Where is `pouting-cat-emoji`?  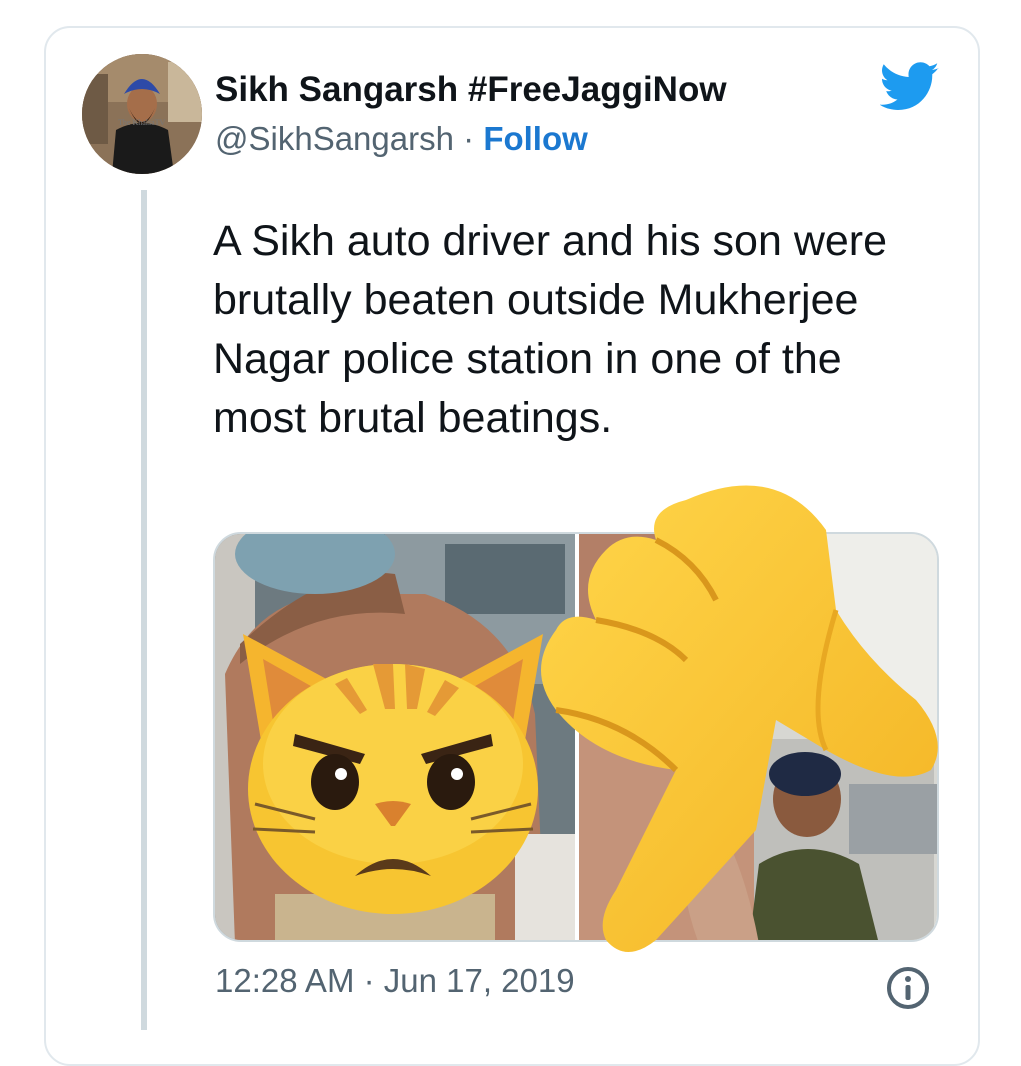 pouting-cat-emoji is located at coordinates (393, 774).